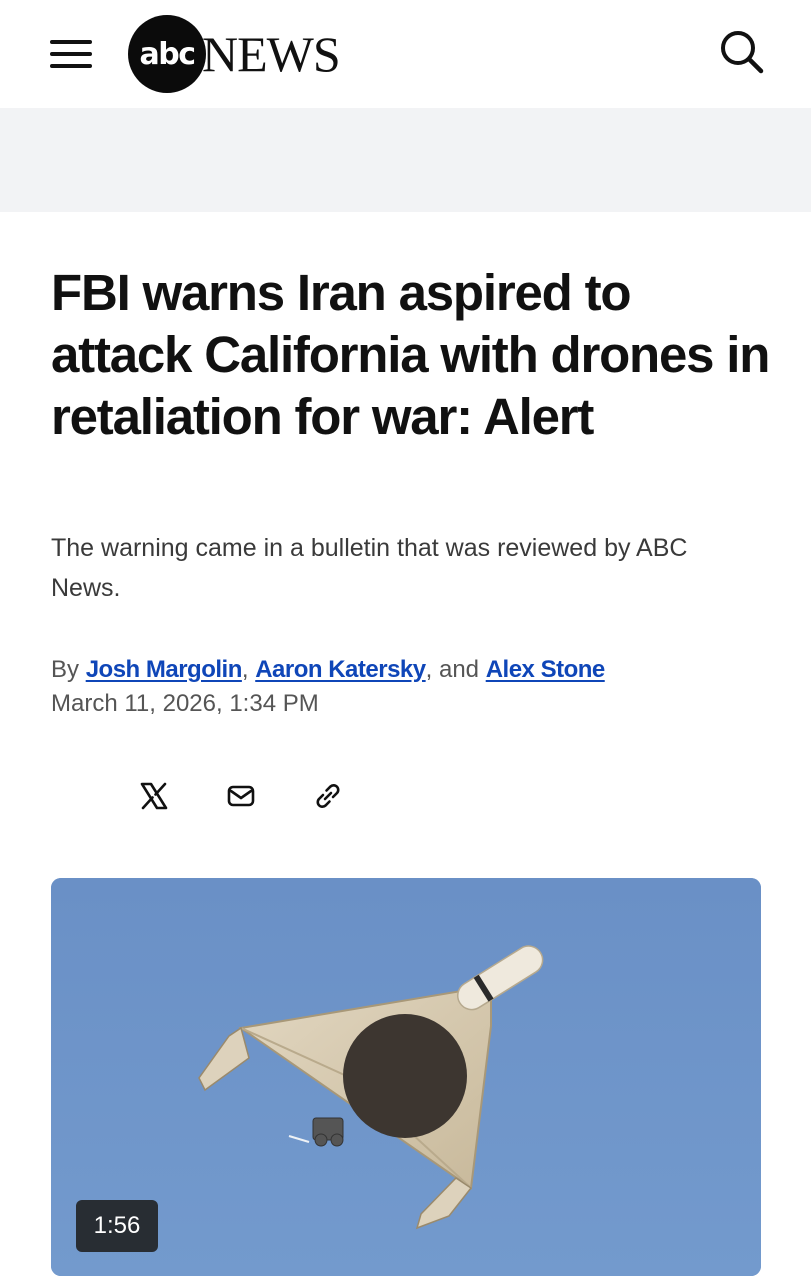 The image size is (811, 1280). What do you see at coordinates (65, 669) in the screenshot?
I see `byline-prefix: By` at bounding box center [65, 669].